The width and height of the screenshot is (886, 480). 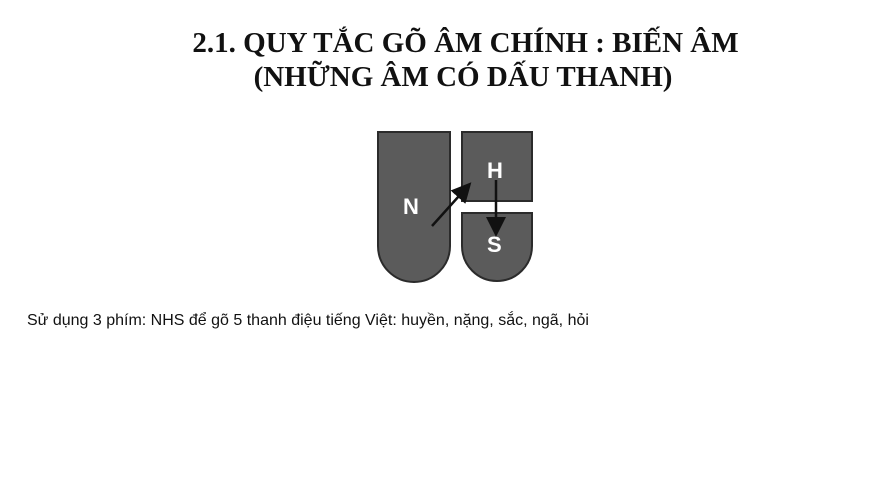 What do you see at coordinates (465, 43) in the screenshot?
I see `title-line-1: 2.1. QUY TẮC GÕ ÂM CHÍNH : BIẾN ÂM` at bounding box center [465, 43].